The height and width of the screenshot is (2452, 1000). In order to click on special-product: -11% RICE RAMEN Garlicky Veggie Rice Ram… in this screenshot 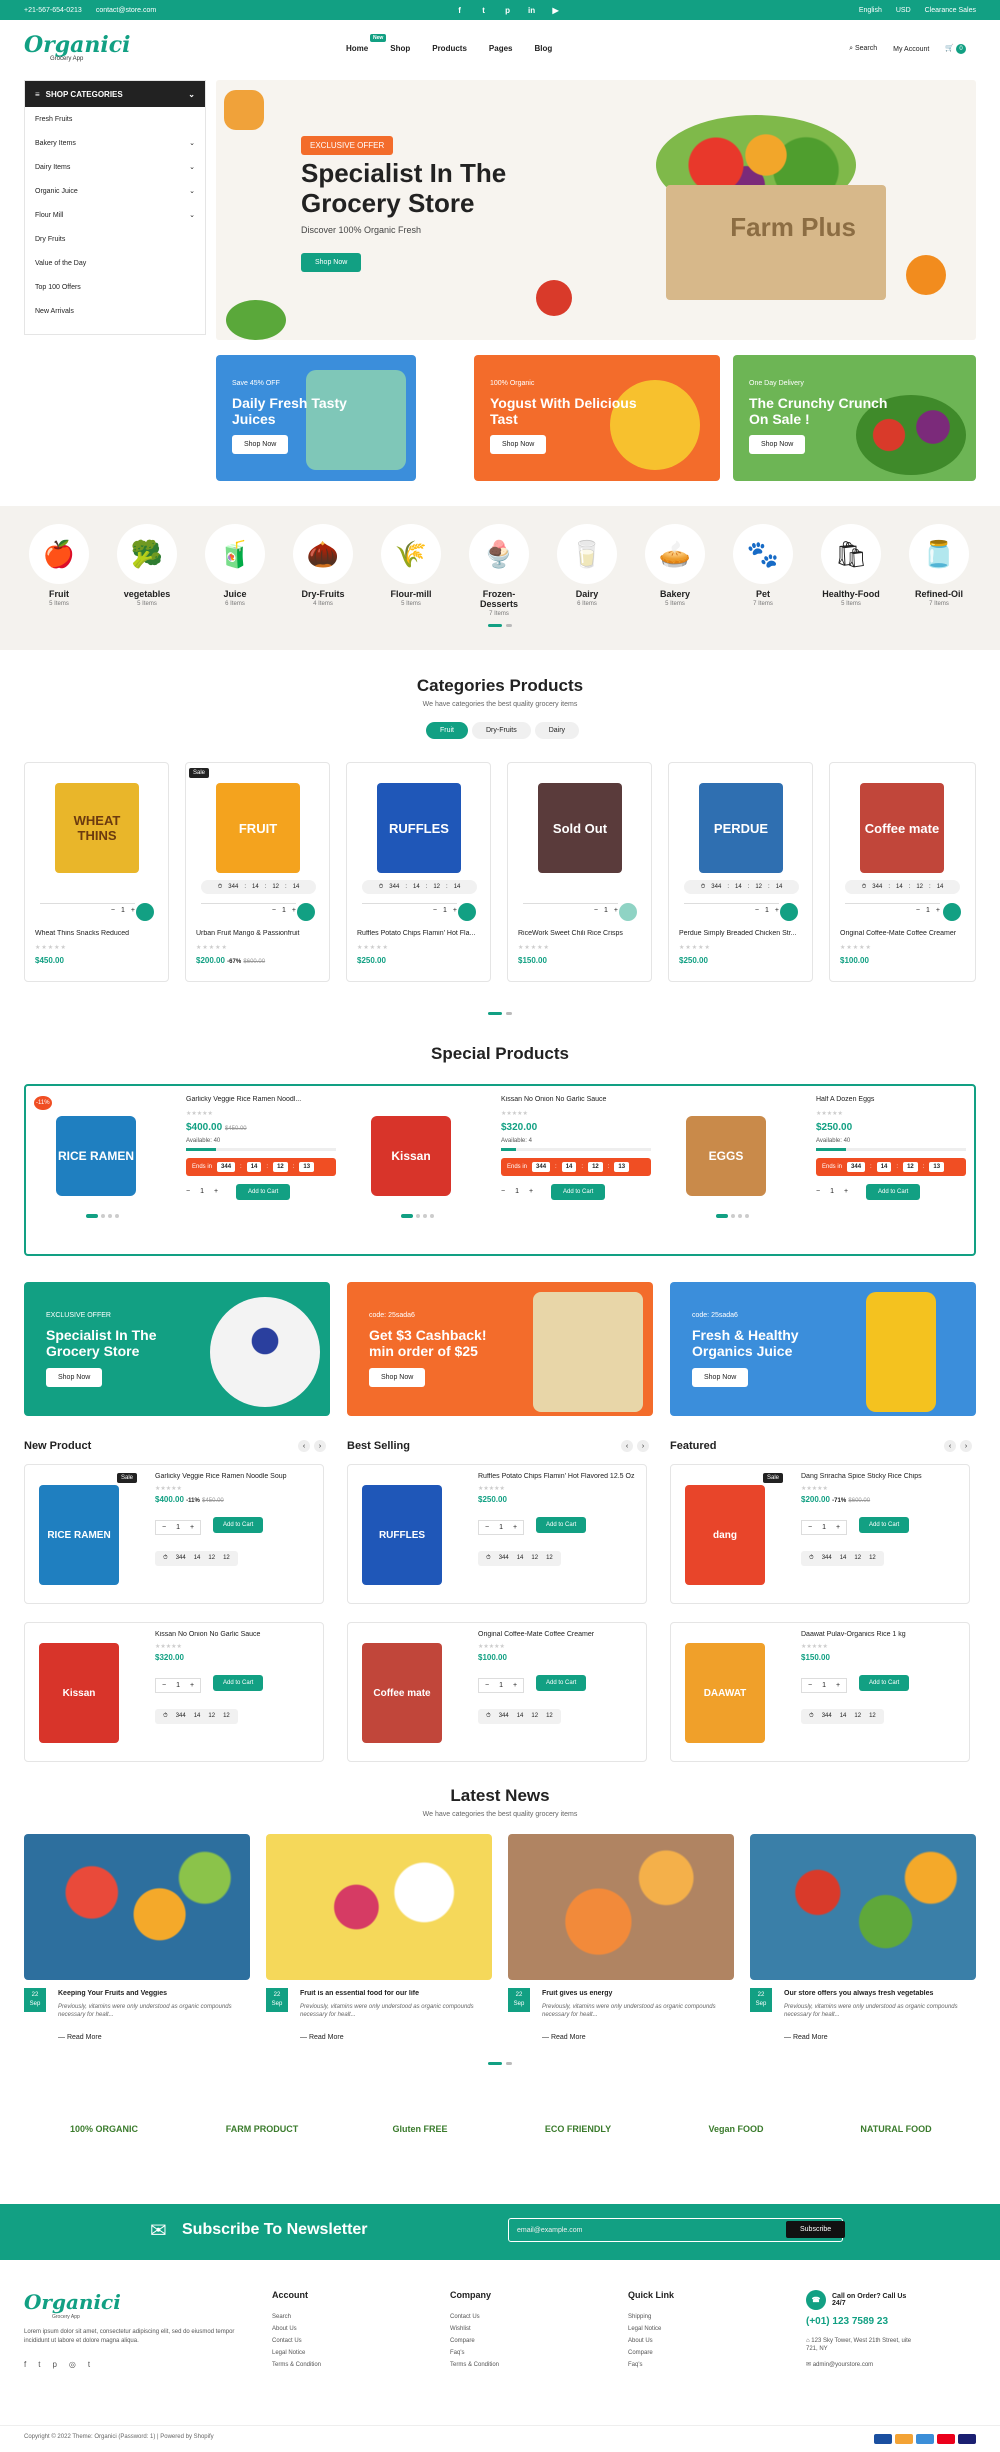, I will do `click(190, 1167)`.